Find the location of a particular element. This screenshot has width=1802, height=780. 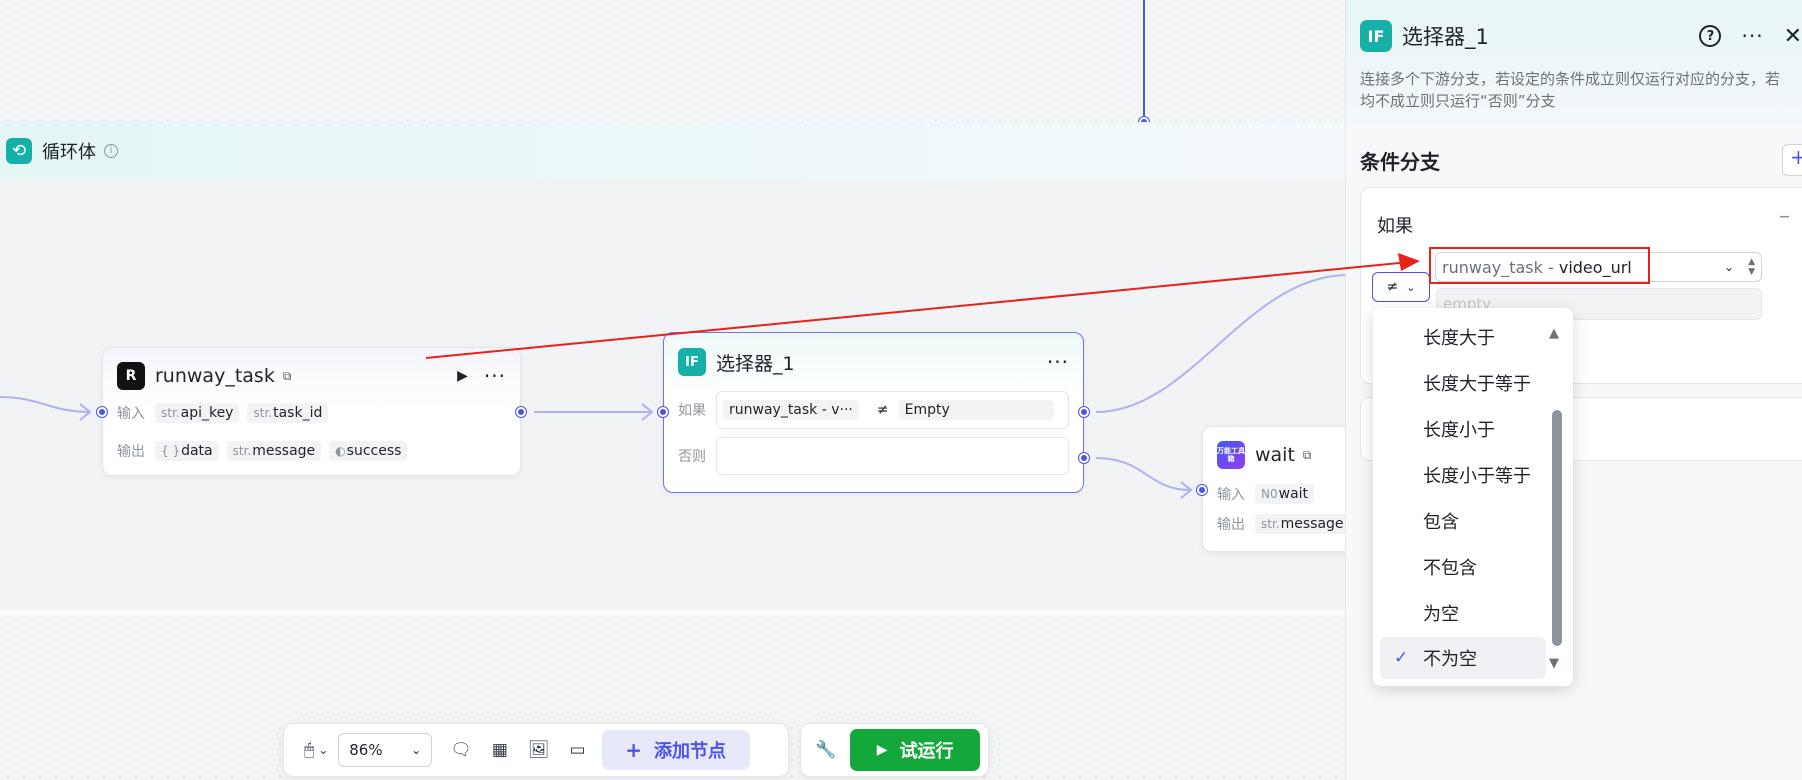

annotation-arrow is located at coordinates (922, 306).